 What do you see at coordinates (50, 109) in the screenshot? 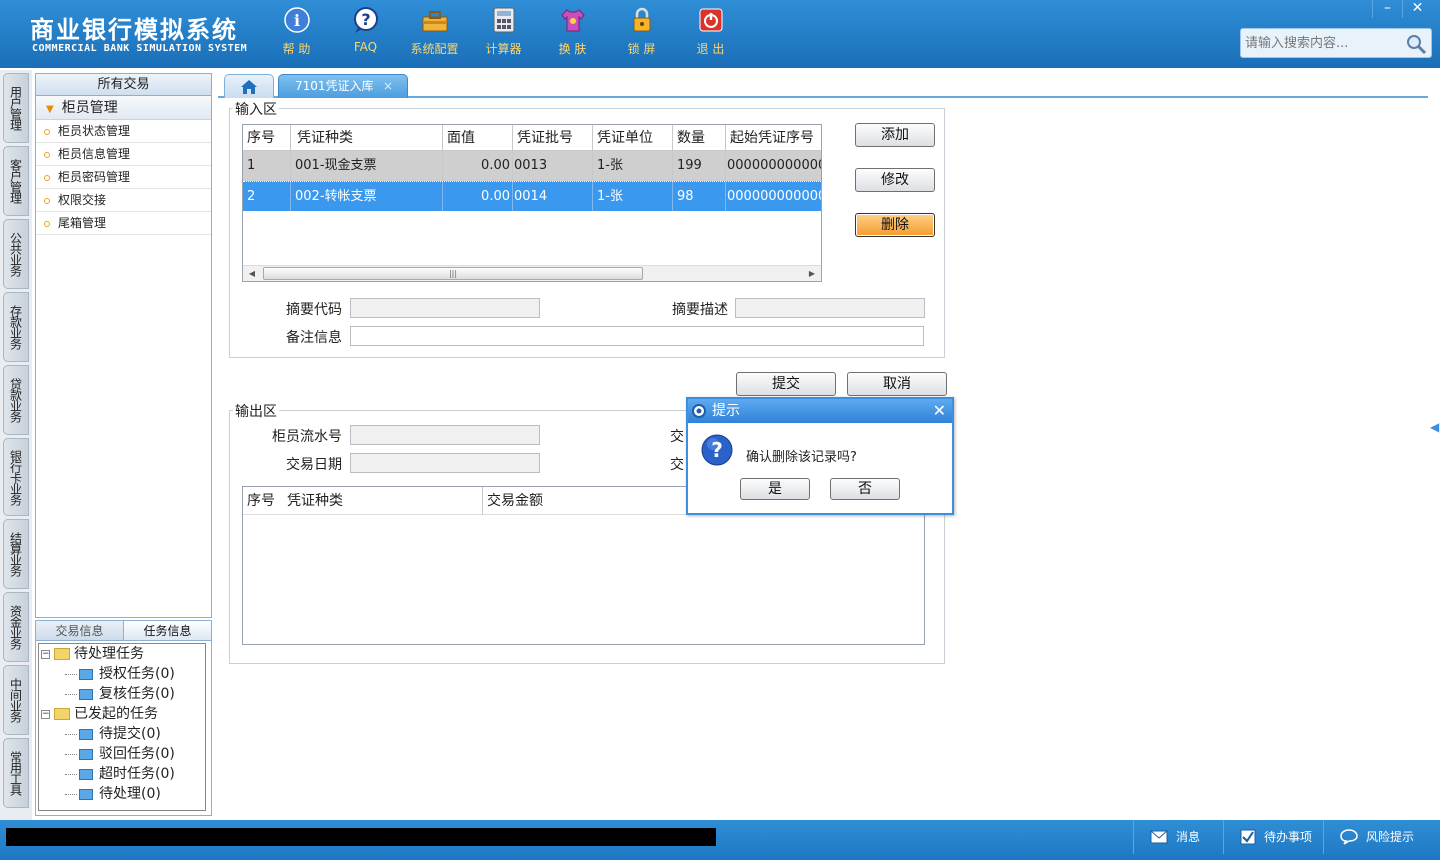
I see `caret-down-icon: ▼` at bounding box center [50, 109].